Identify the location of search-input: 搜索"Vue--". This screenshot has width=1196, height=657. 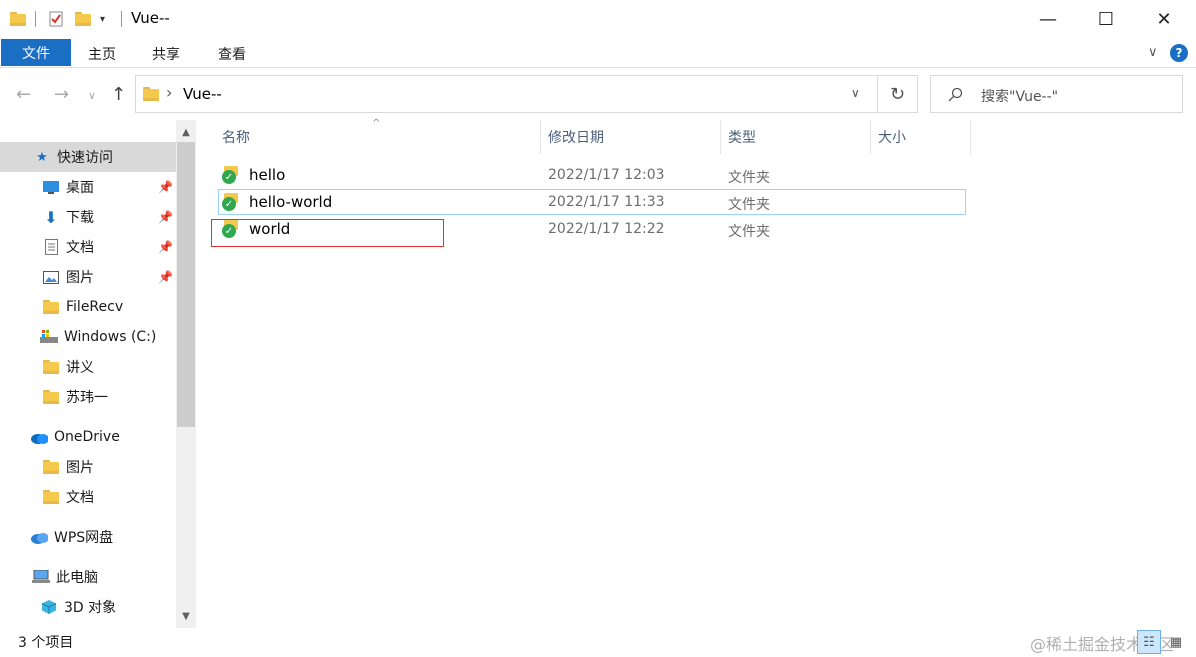
(1056, 94).